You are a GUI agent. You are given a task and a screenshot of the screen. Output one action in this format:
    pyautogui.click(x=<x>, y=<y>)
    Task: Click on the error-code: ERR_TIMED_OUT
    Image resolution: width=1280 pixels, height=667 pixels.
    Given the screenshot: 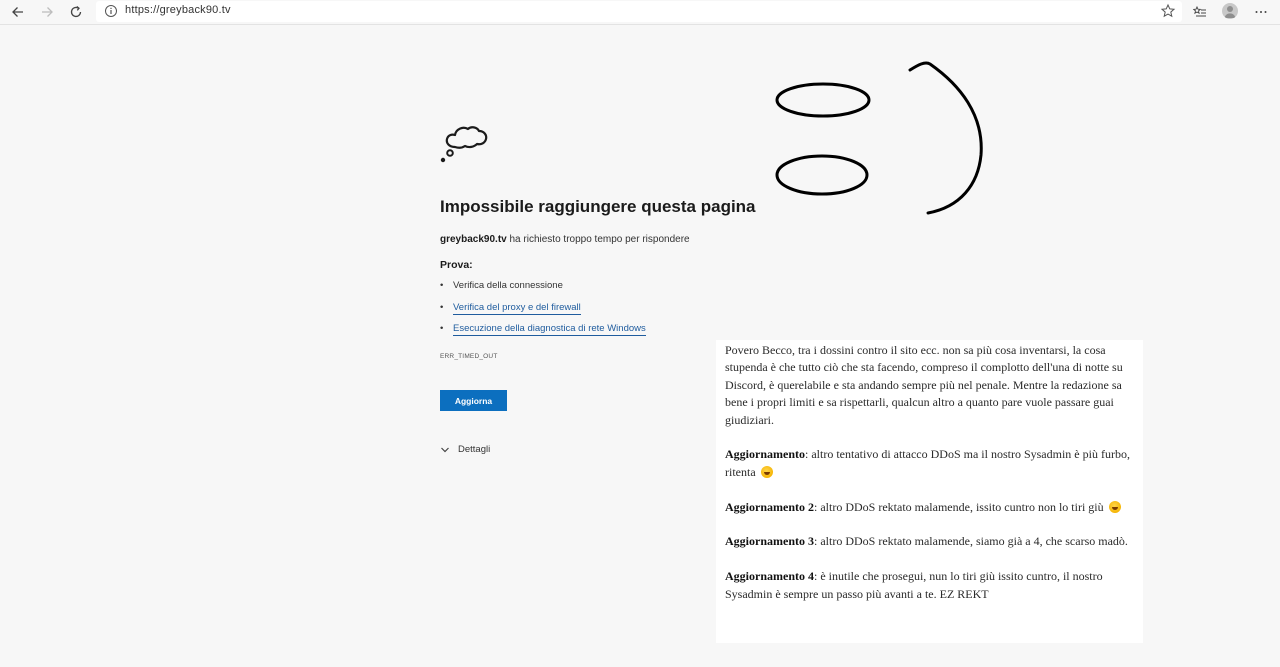 What is the action you would take?
    pyautogui.click(x=469, y=356)
    